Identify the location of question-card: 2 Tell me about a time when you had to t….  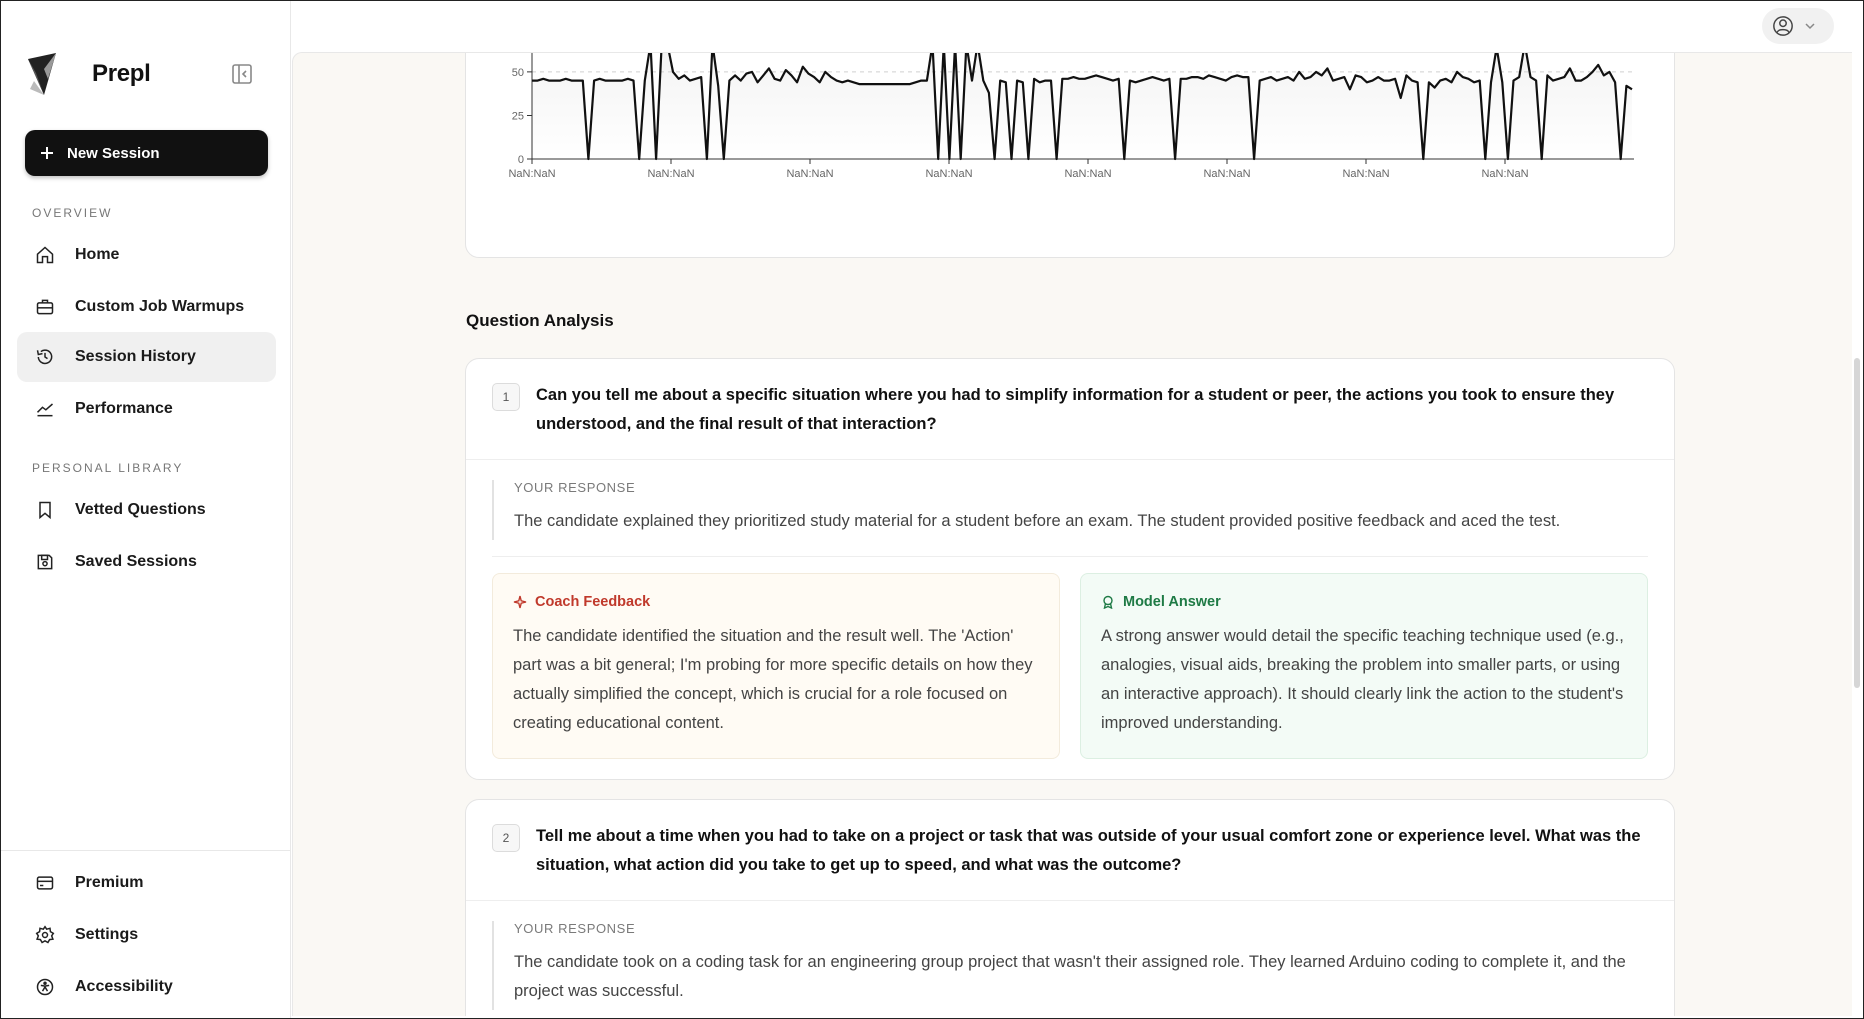
(1070, 907).